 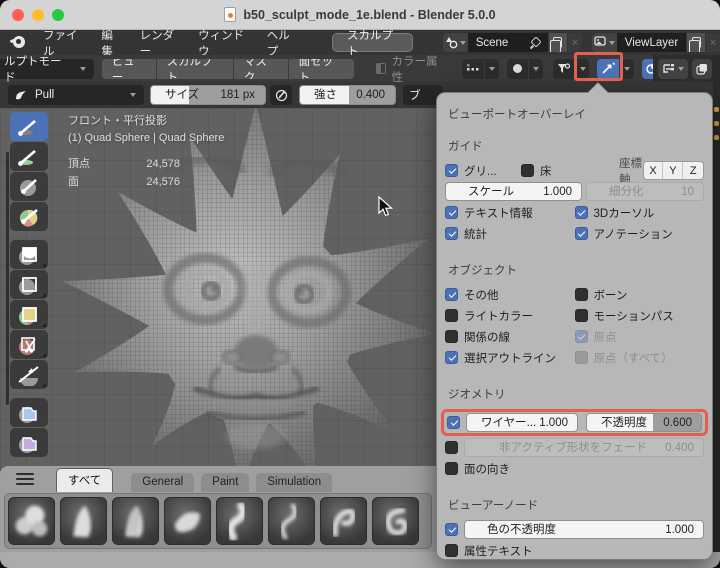 I want to click on relationship-lines-row: 関係の線, so click(x=510, y=337).